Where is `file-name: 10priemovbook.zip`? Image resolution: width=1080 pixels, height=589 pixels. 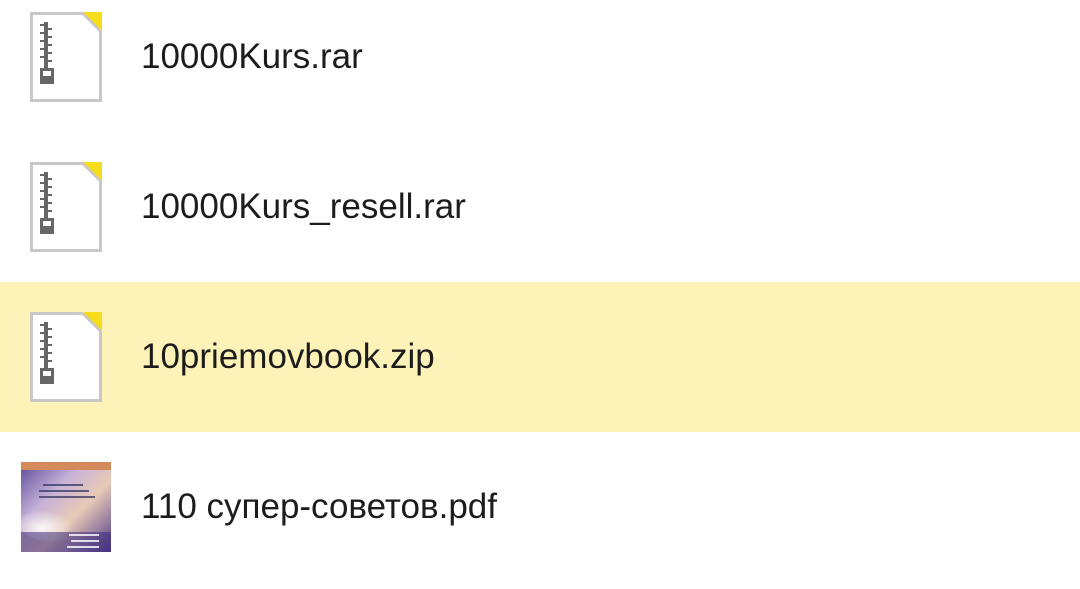 file-name: 10priemovbook.zip is located at coordinates (288, 356).